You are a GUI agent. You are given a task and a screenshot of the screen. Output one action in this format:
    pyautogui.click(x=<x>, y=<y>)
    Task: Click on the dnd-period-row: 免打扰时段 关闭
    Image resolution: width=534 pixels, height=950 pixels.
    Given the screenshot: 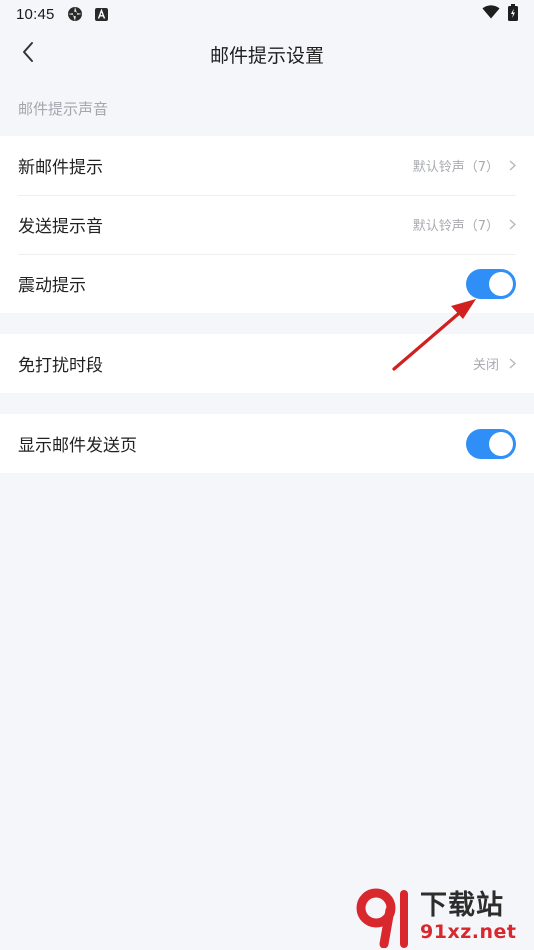 What is the action you would take?
    pyautogui.click(x=267, y=363)
    